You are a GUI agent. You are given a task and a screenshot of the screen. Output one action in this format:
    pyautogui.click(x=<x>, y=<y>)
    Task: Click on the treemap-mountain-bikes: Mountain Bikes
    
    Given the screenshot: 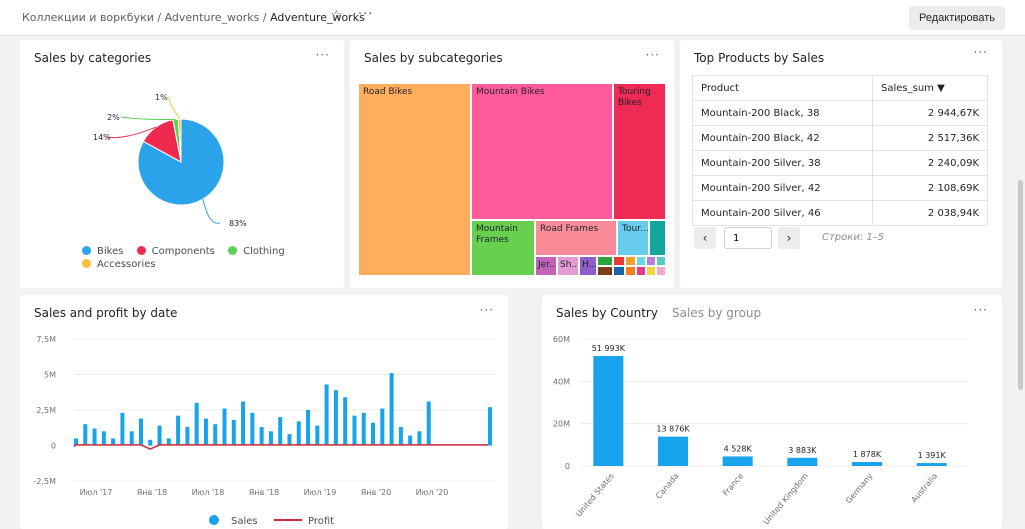 What is the action you would take?
    pyautogui.click(x=542, y=151)
    